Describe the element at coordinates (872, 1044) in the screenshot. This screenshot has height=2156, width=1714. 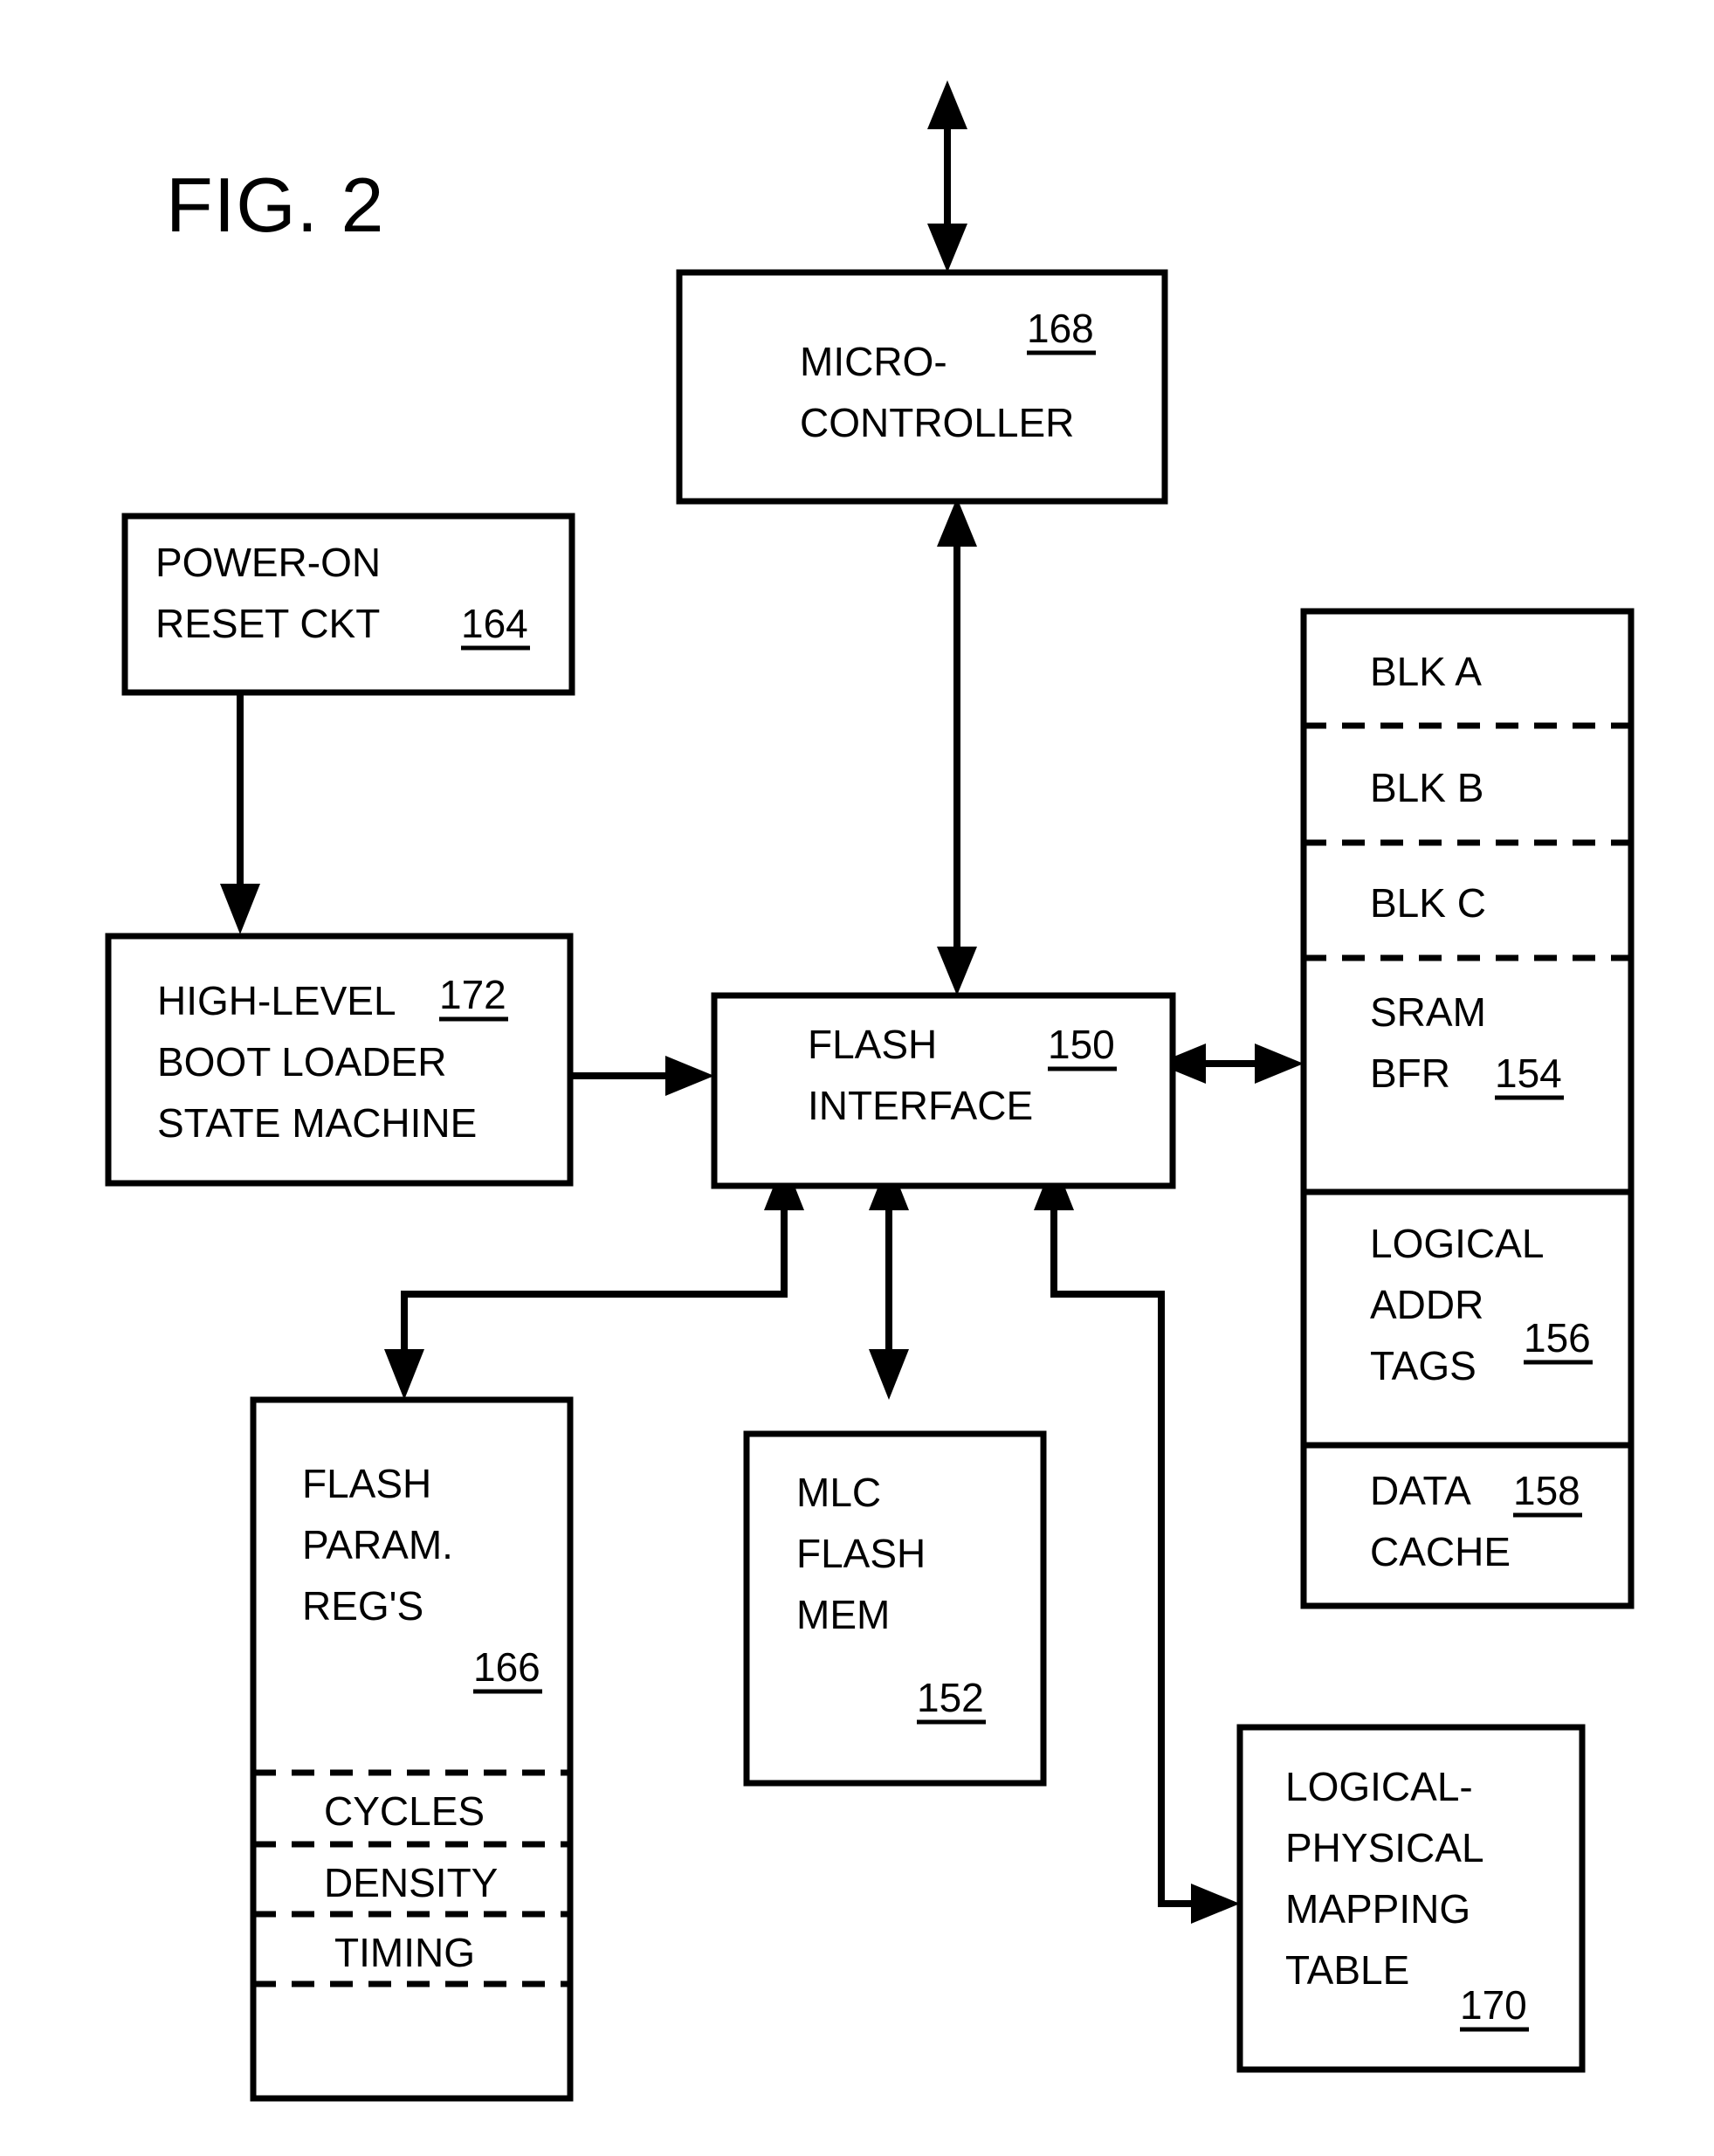
I see `flash-interface-label-line1: FLASH` at that location.